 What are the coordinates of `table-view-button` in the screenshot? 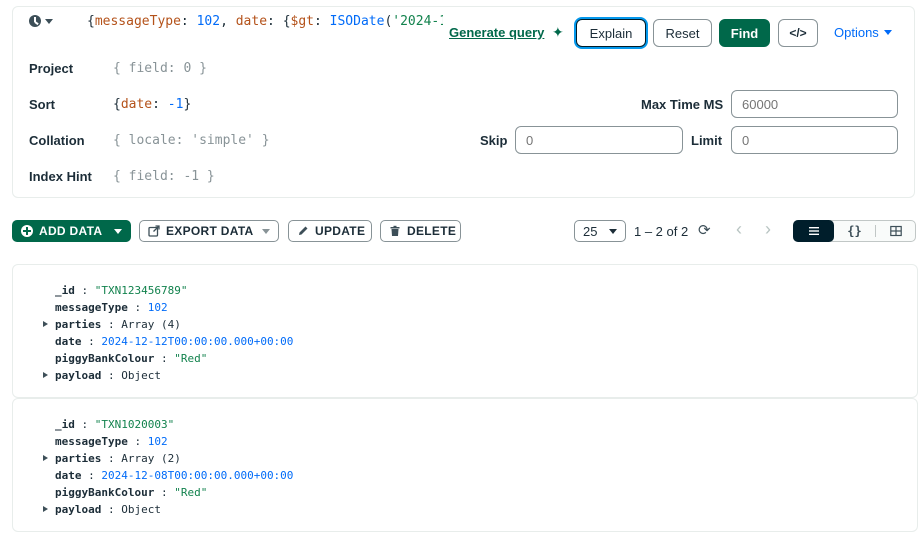 It's located at (895, 231).